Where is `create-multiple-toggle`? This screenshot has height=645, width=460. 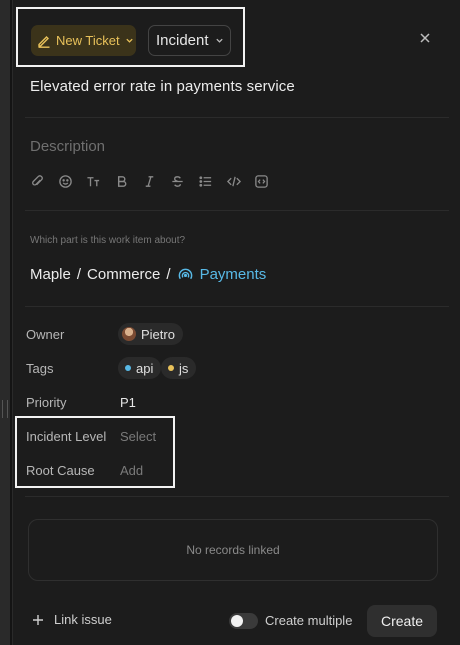
create-multiple-toggle is located at coordinates (243, 621).